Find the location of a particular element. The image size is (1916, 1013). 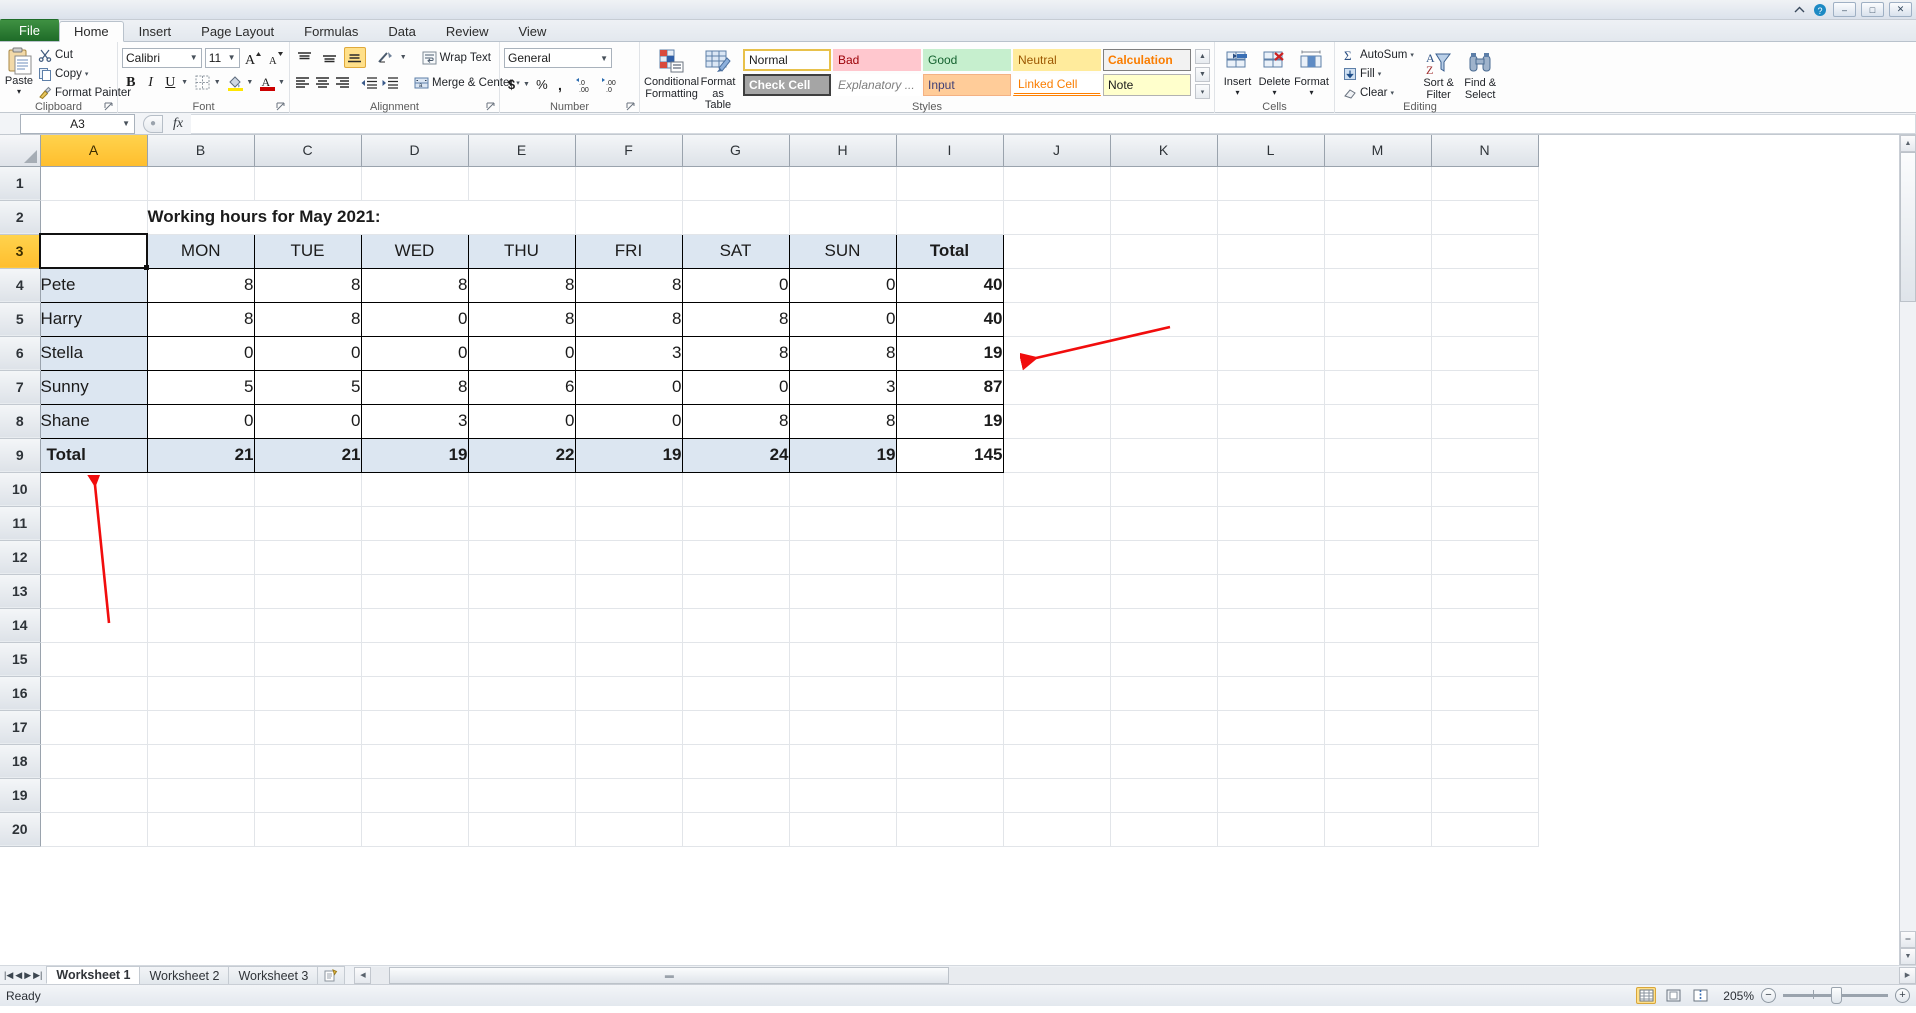

bold-button: B is located at coordinates (131, 82).